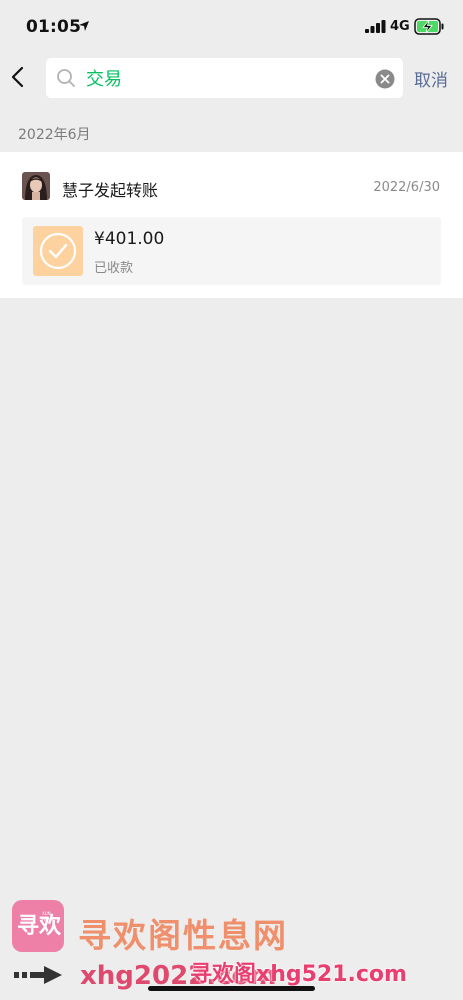 The height and width of the screenshot is (1000, 463). What do you see at coordinates (298, 974) in the screenshot?
I see `watermark-url-front: 寻欢阁xhg521.com` at bounding box center [298, 974].